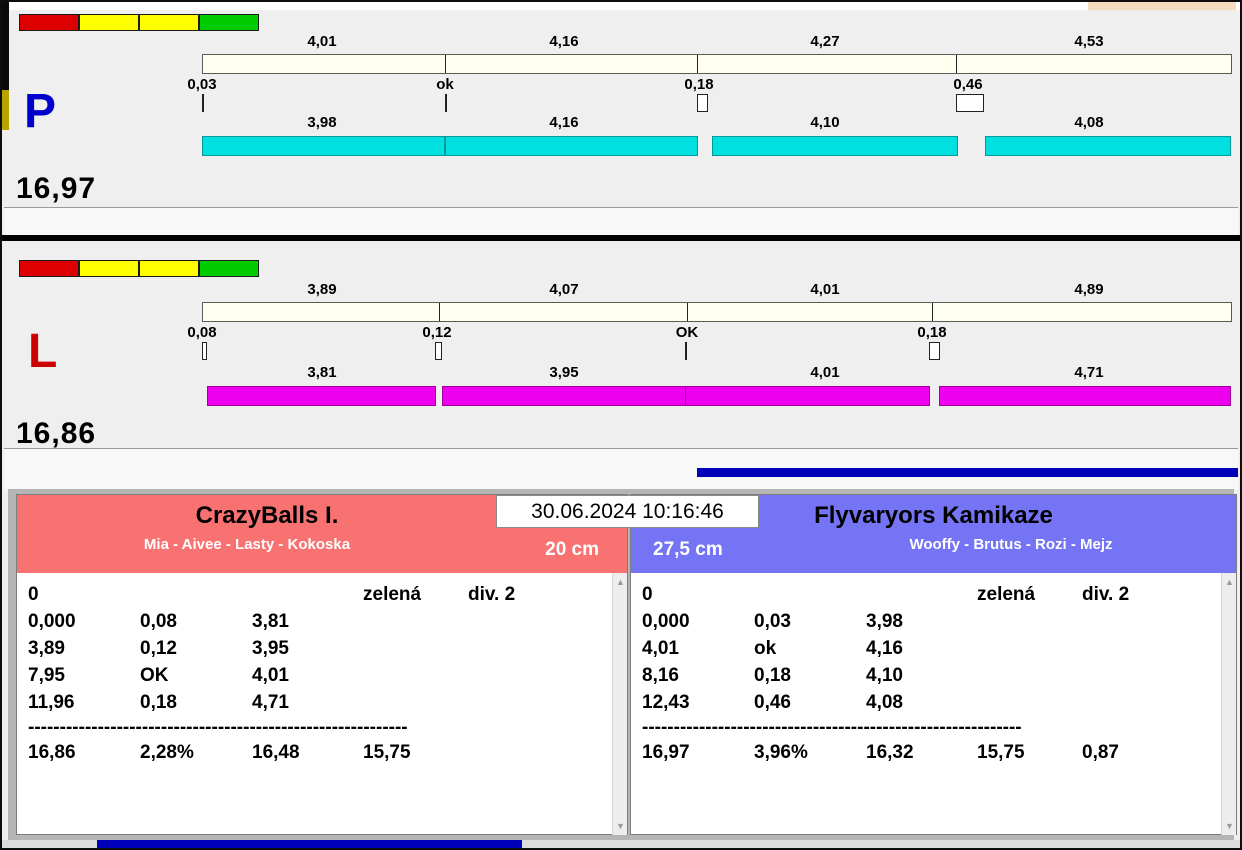 Image resolution: width=1242 pixels, height=850 pixels. Describe the element at coordinates (932, 332) in the screenshot. I see `changeover-l-4: 0,18` at that location.